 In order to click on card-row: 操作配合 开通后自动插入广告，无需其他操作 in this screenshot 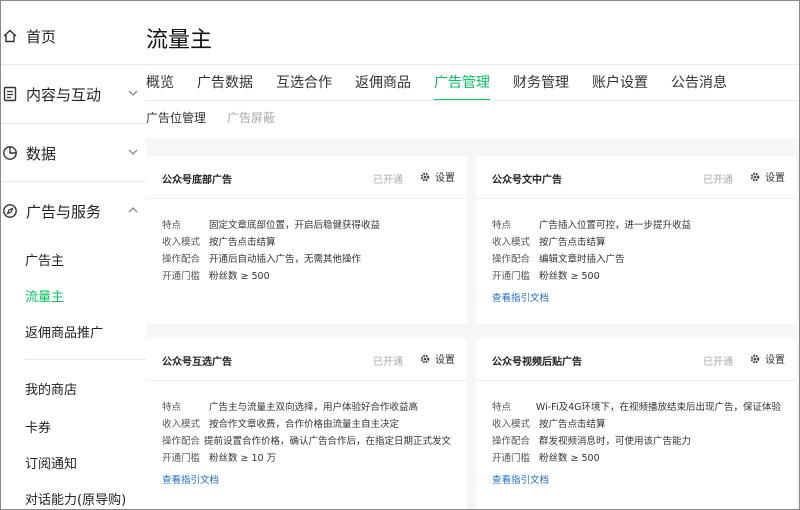, I will do `click(306, 259)`.